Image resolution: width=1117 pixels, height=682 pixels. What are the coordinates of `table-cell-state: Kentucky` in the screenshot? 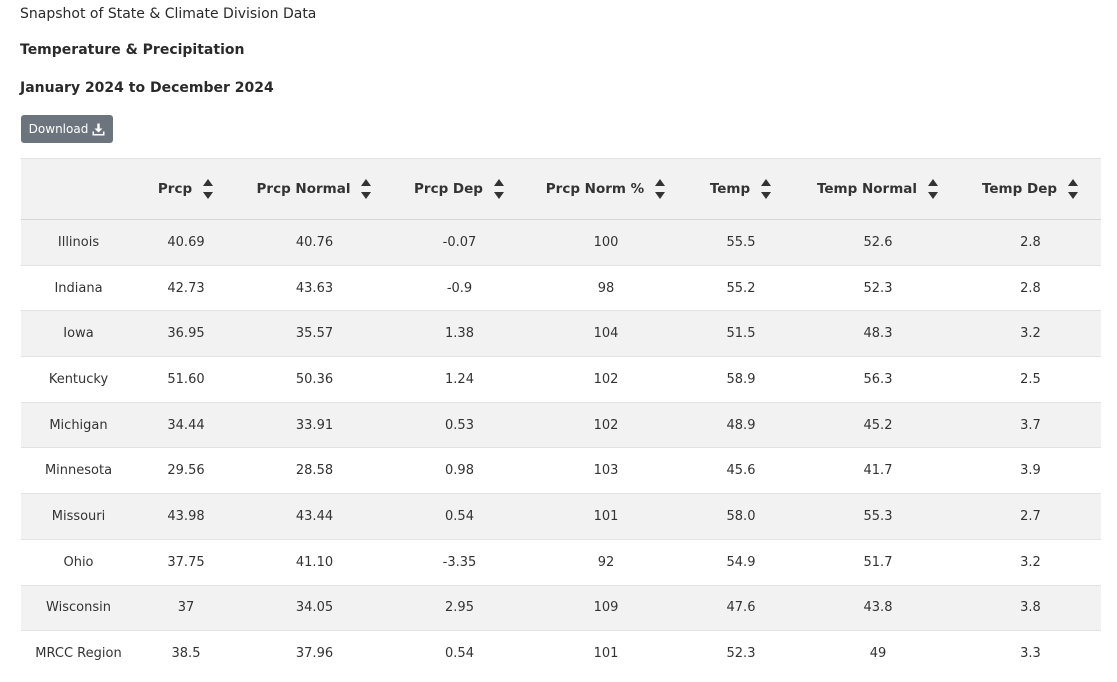 It's located at (78, 379).